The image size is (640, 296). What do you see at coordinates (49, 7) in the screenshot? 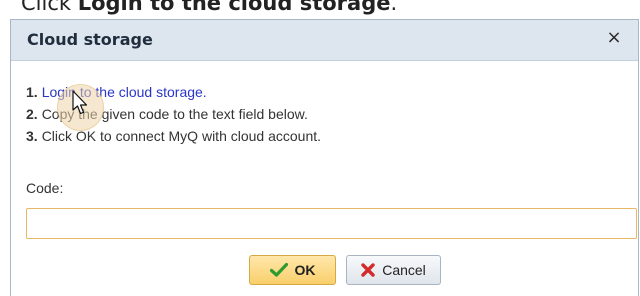
I see `caption-prefix: Click` at bounding box center [49, 7].